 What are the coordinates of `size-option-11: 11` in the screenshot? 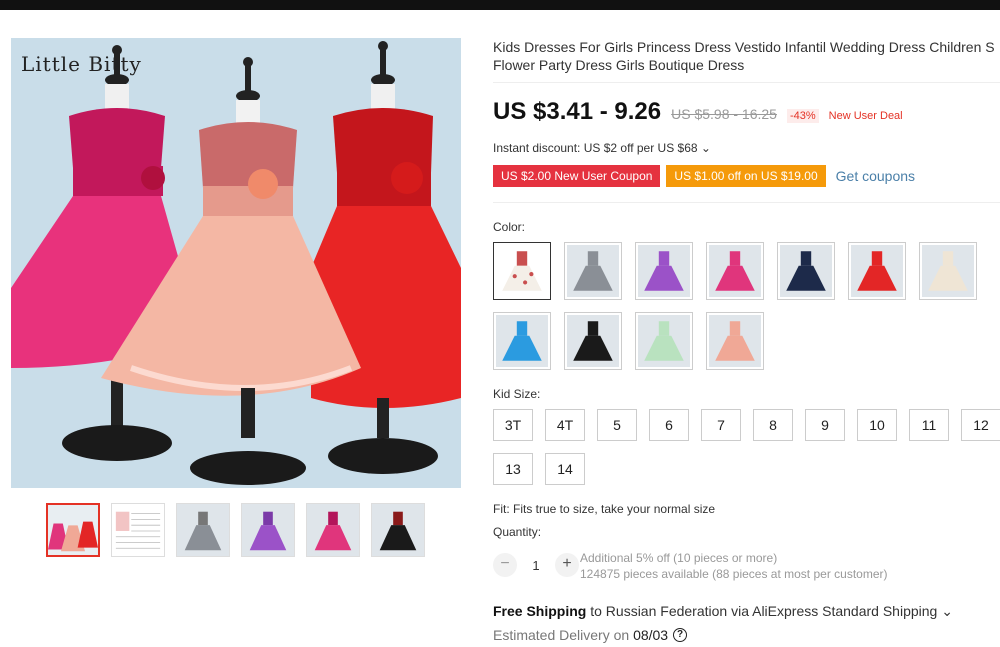 It's located at (929, 425).